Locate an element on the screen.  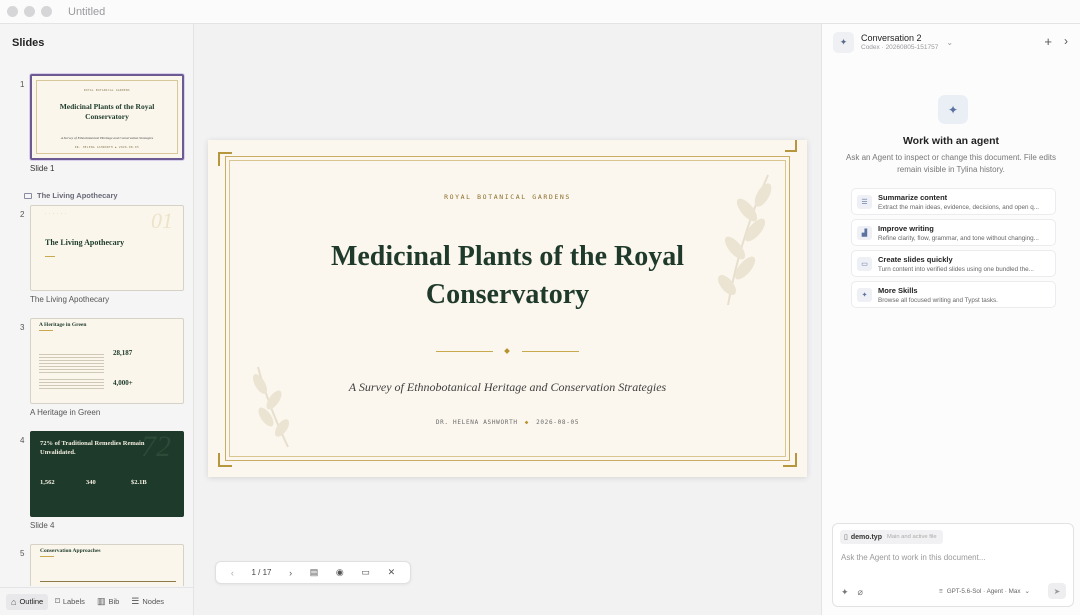
slide-thumbnail-2: · · · · · · The Living Apothecary 01 is located at coordinates (107, 248).